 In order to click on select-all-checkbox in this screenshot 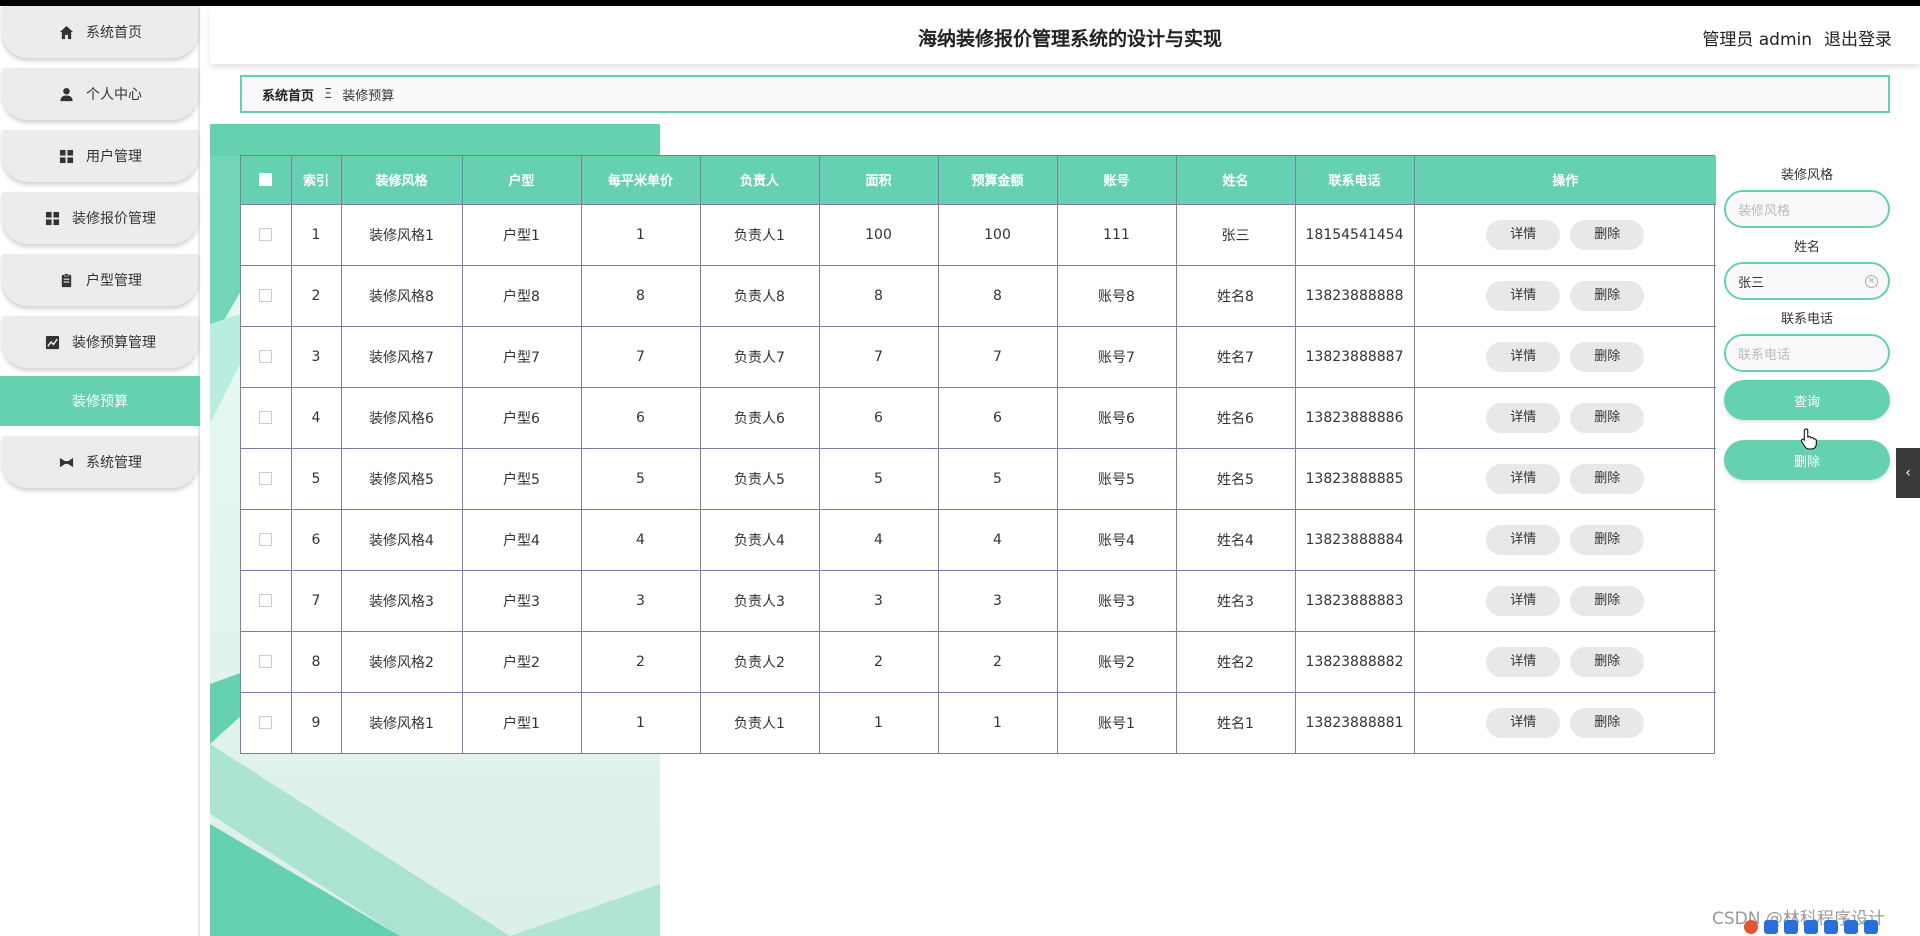, I will do `click(266, 180)`.